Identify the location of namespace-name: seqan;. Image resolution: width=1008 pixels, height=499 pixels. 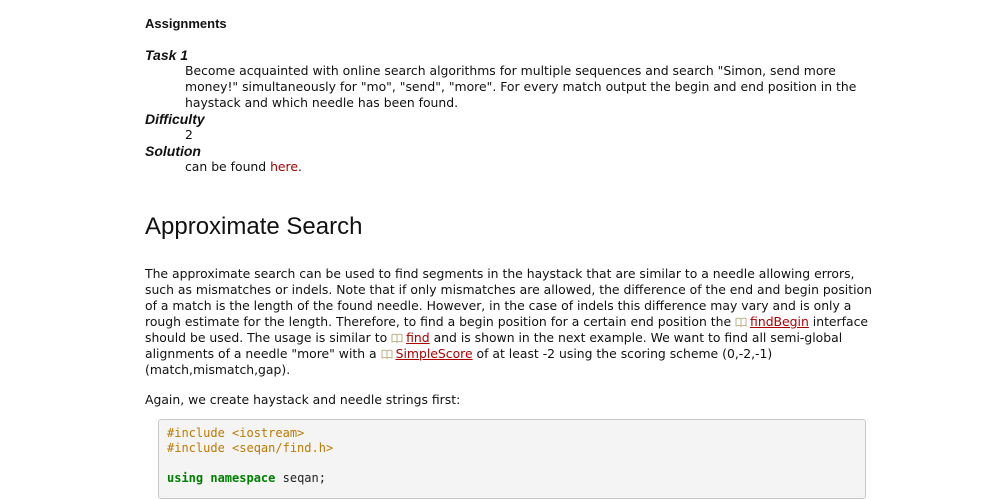
(300, 478).